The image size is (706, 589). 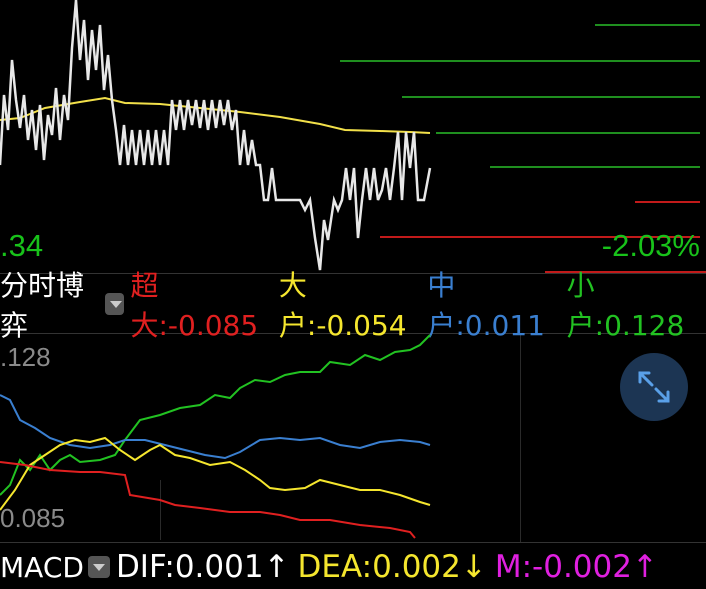 What do you see at coordinates (215, 473) in the screenshot?
I see `large-flow-line` at bounding box center [215, 473].